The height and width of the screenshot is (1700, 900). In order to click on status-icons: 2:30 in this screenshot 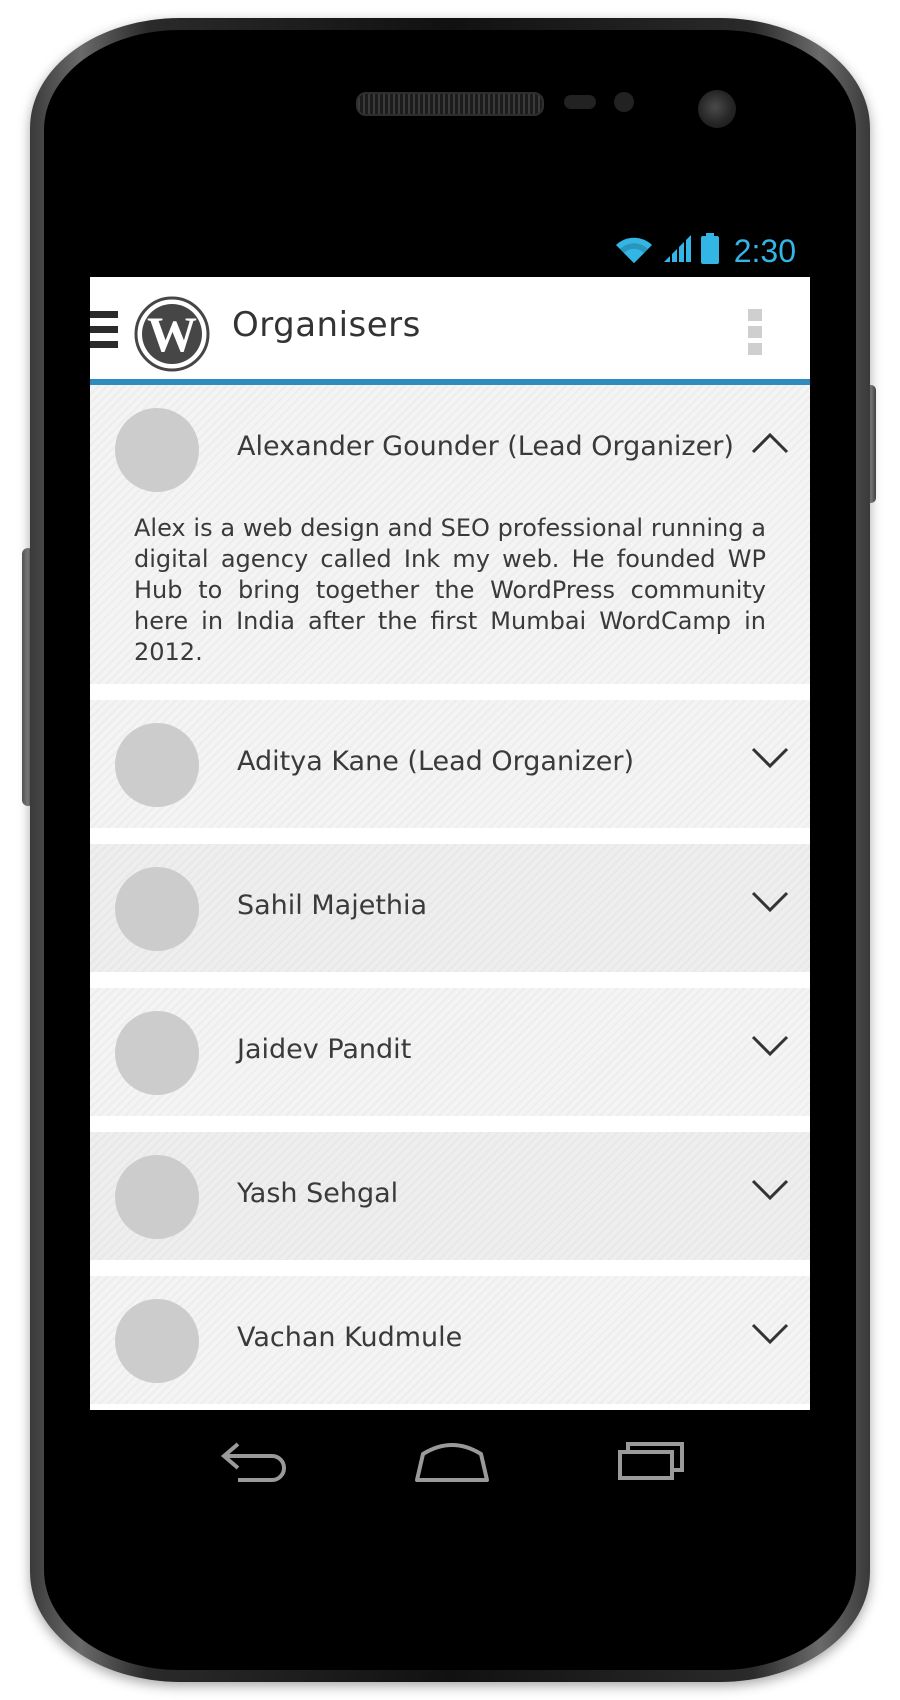, I will do `click(705, 251)`.